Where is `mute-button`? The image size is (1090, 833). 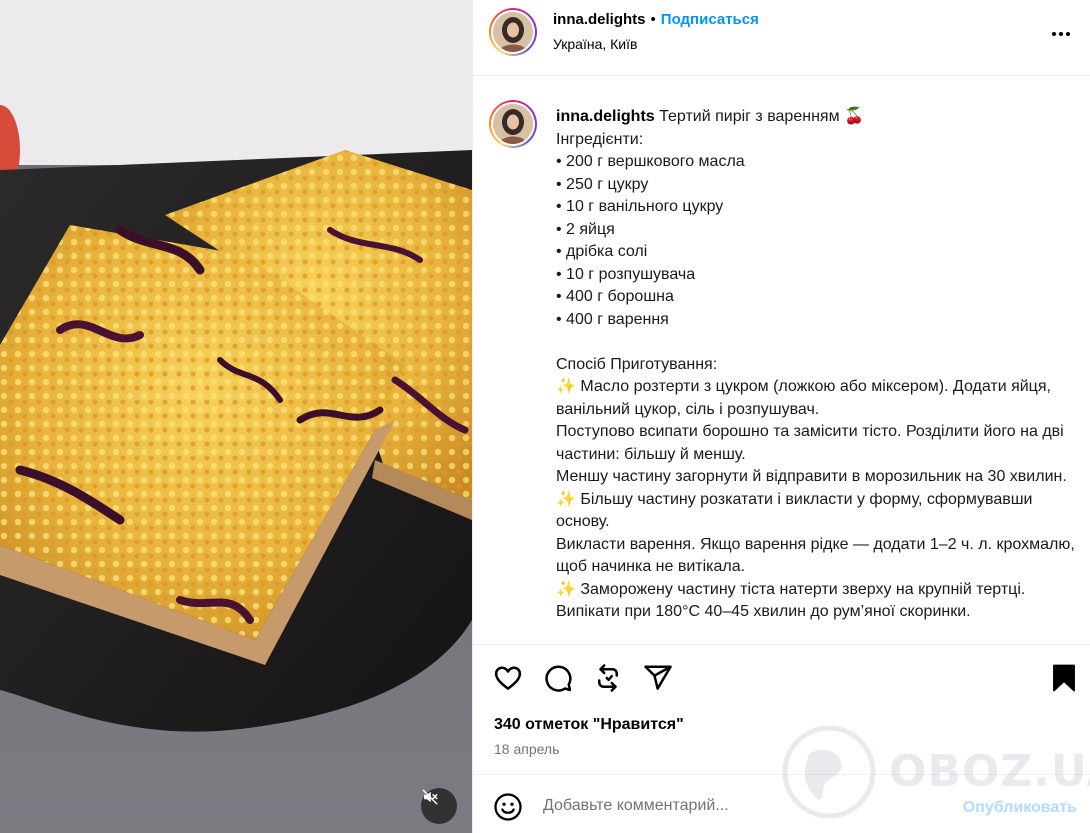
mute-button is located at coordinates (439, 806).